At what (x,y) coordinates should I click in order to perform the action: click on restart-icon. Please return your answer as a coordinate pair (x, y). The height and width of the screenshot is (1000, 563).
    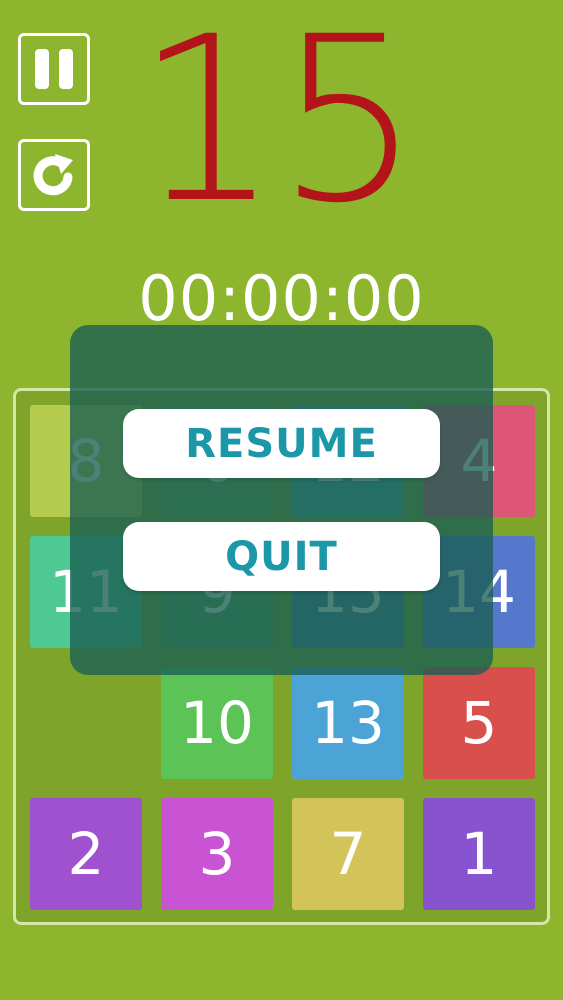
    Looking at the image, I should click on (53, 175).